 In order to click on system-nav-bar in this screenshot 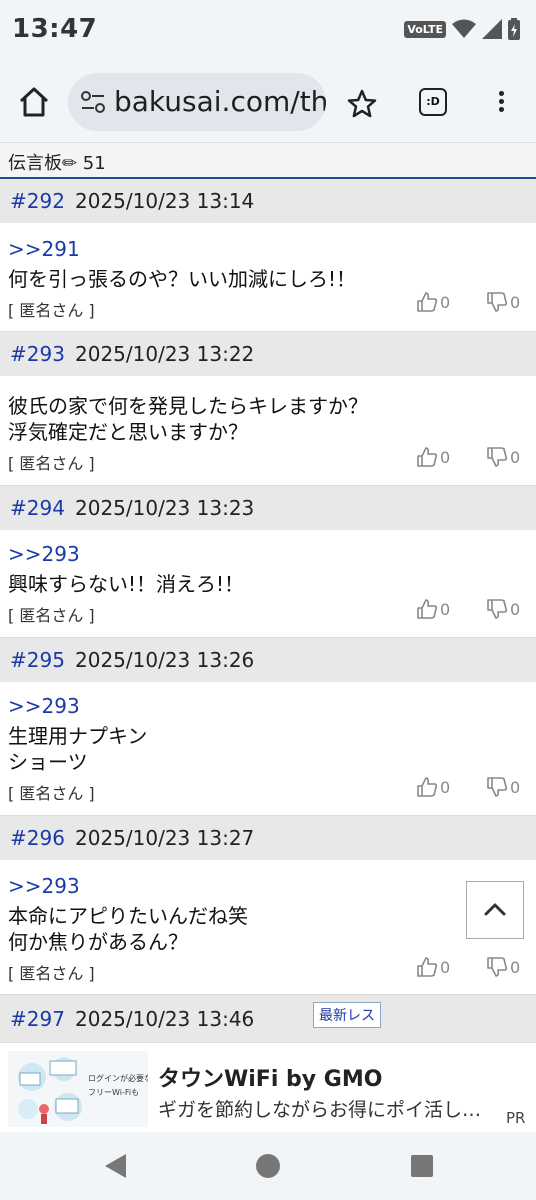, I will do `click(268, 1166)`.